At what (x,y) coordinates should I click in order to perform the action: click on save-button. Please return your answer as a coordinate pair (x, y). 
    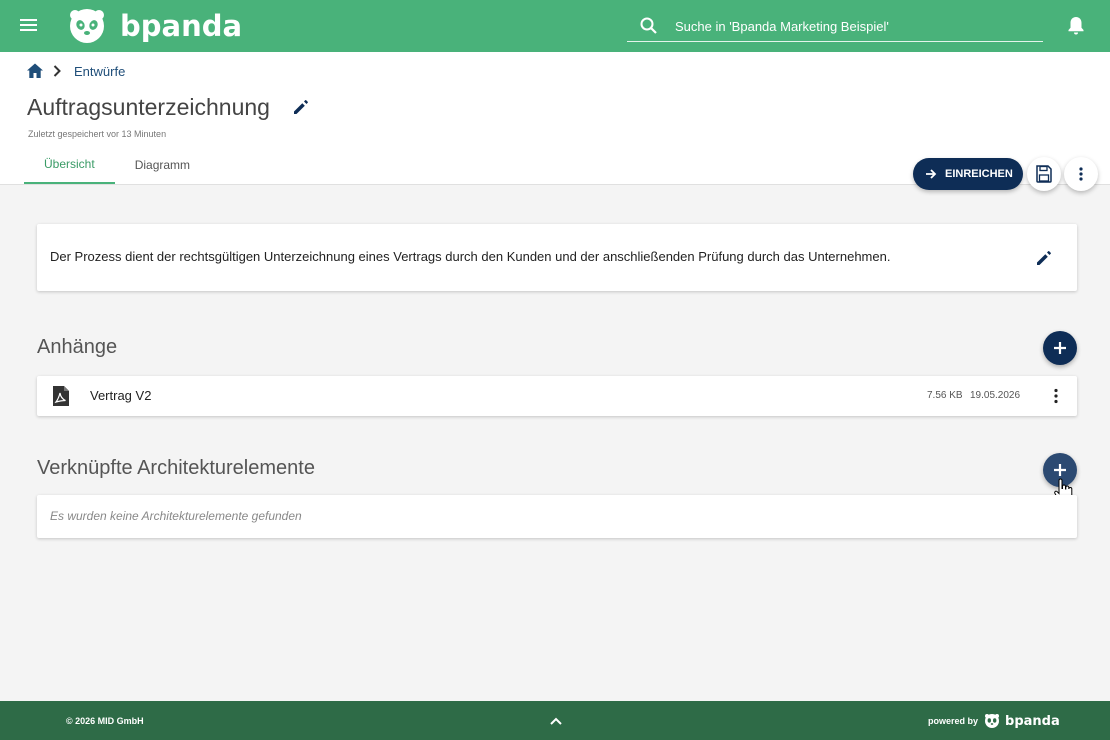
    Looking at the image, I should click on (1044, 174).